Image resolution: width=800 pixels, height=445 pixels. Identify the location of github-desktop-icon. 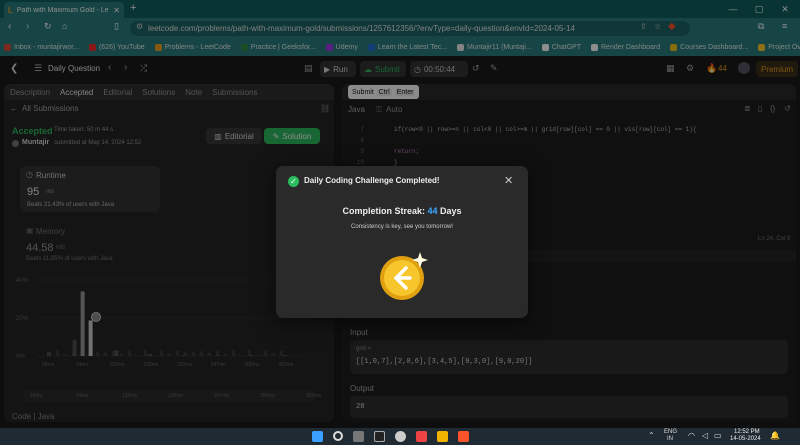
(400, 436).